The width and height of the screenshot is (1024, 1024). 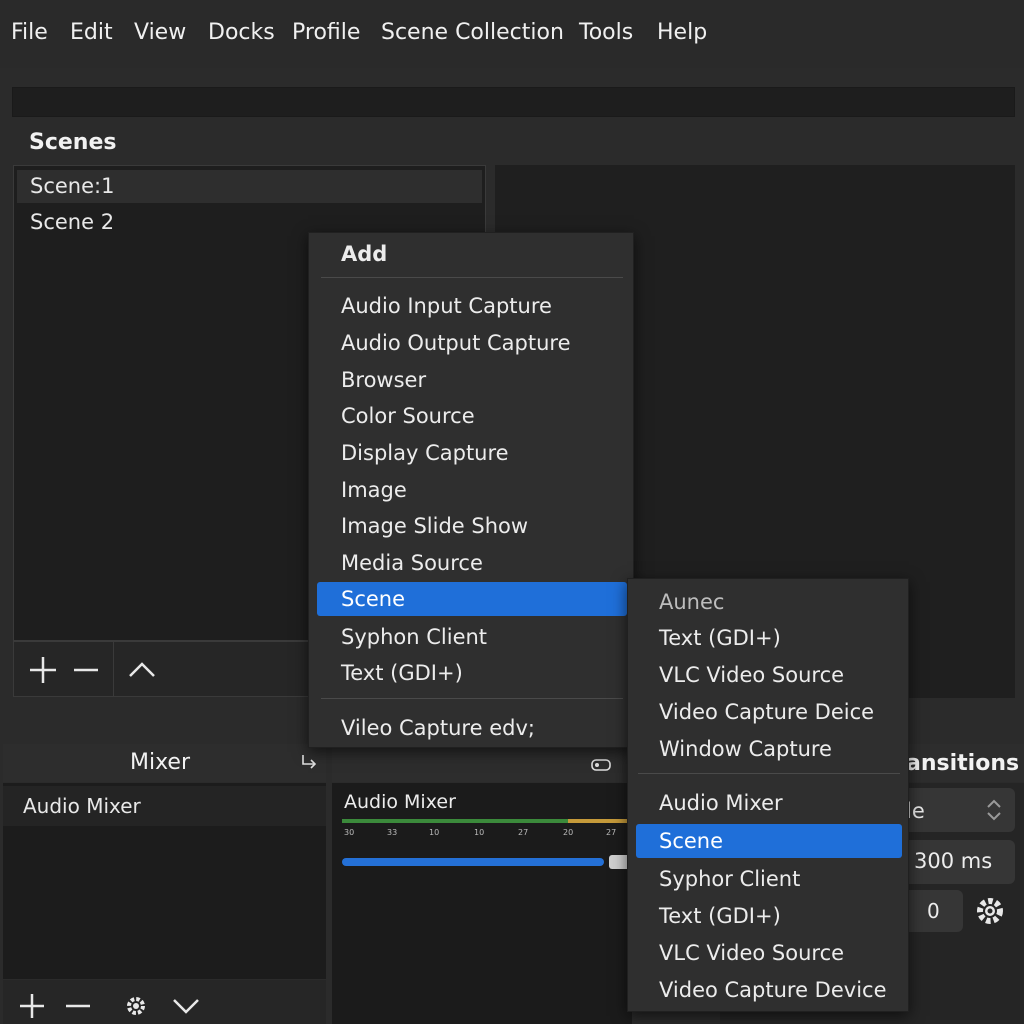 What do you see at coordinates (769, 990) in the screenshot?
I see `submenu-item: Video Capture Device` at bounding box center [769, 990].